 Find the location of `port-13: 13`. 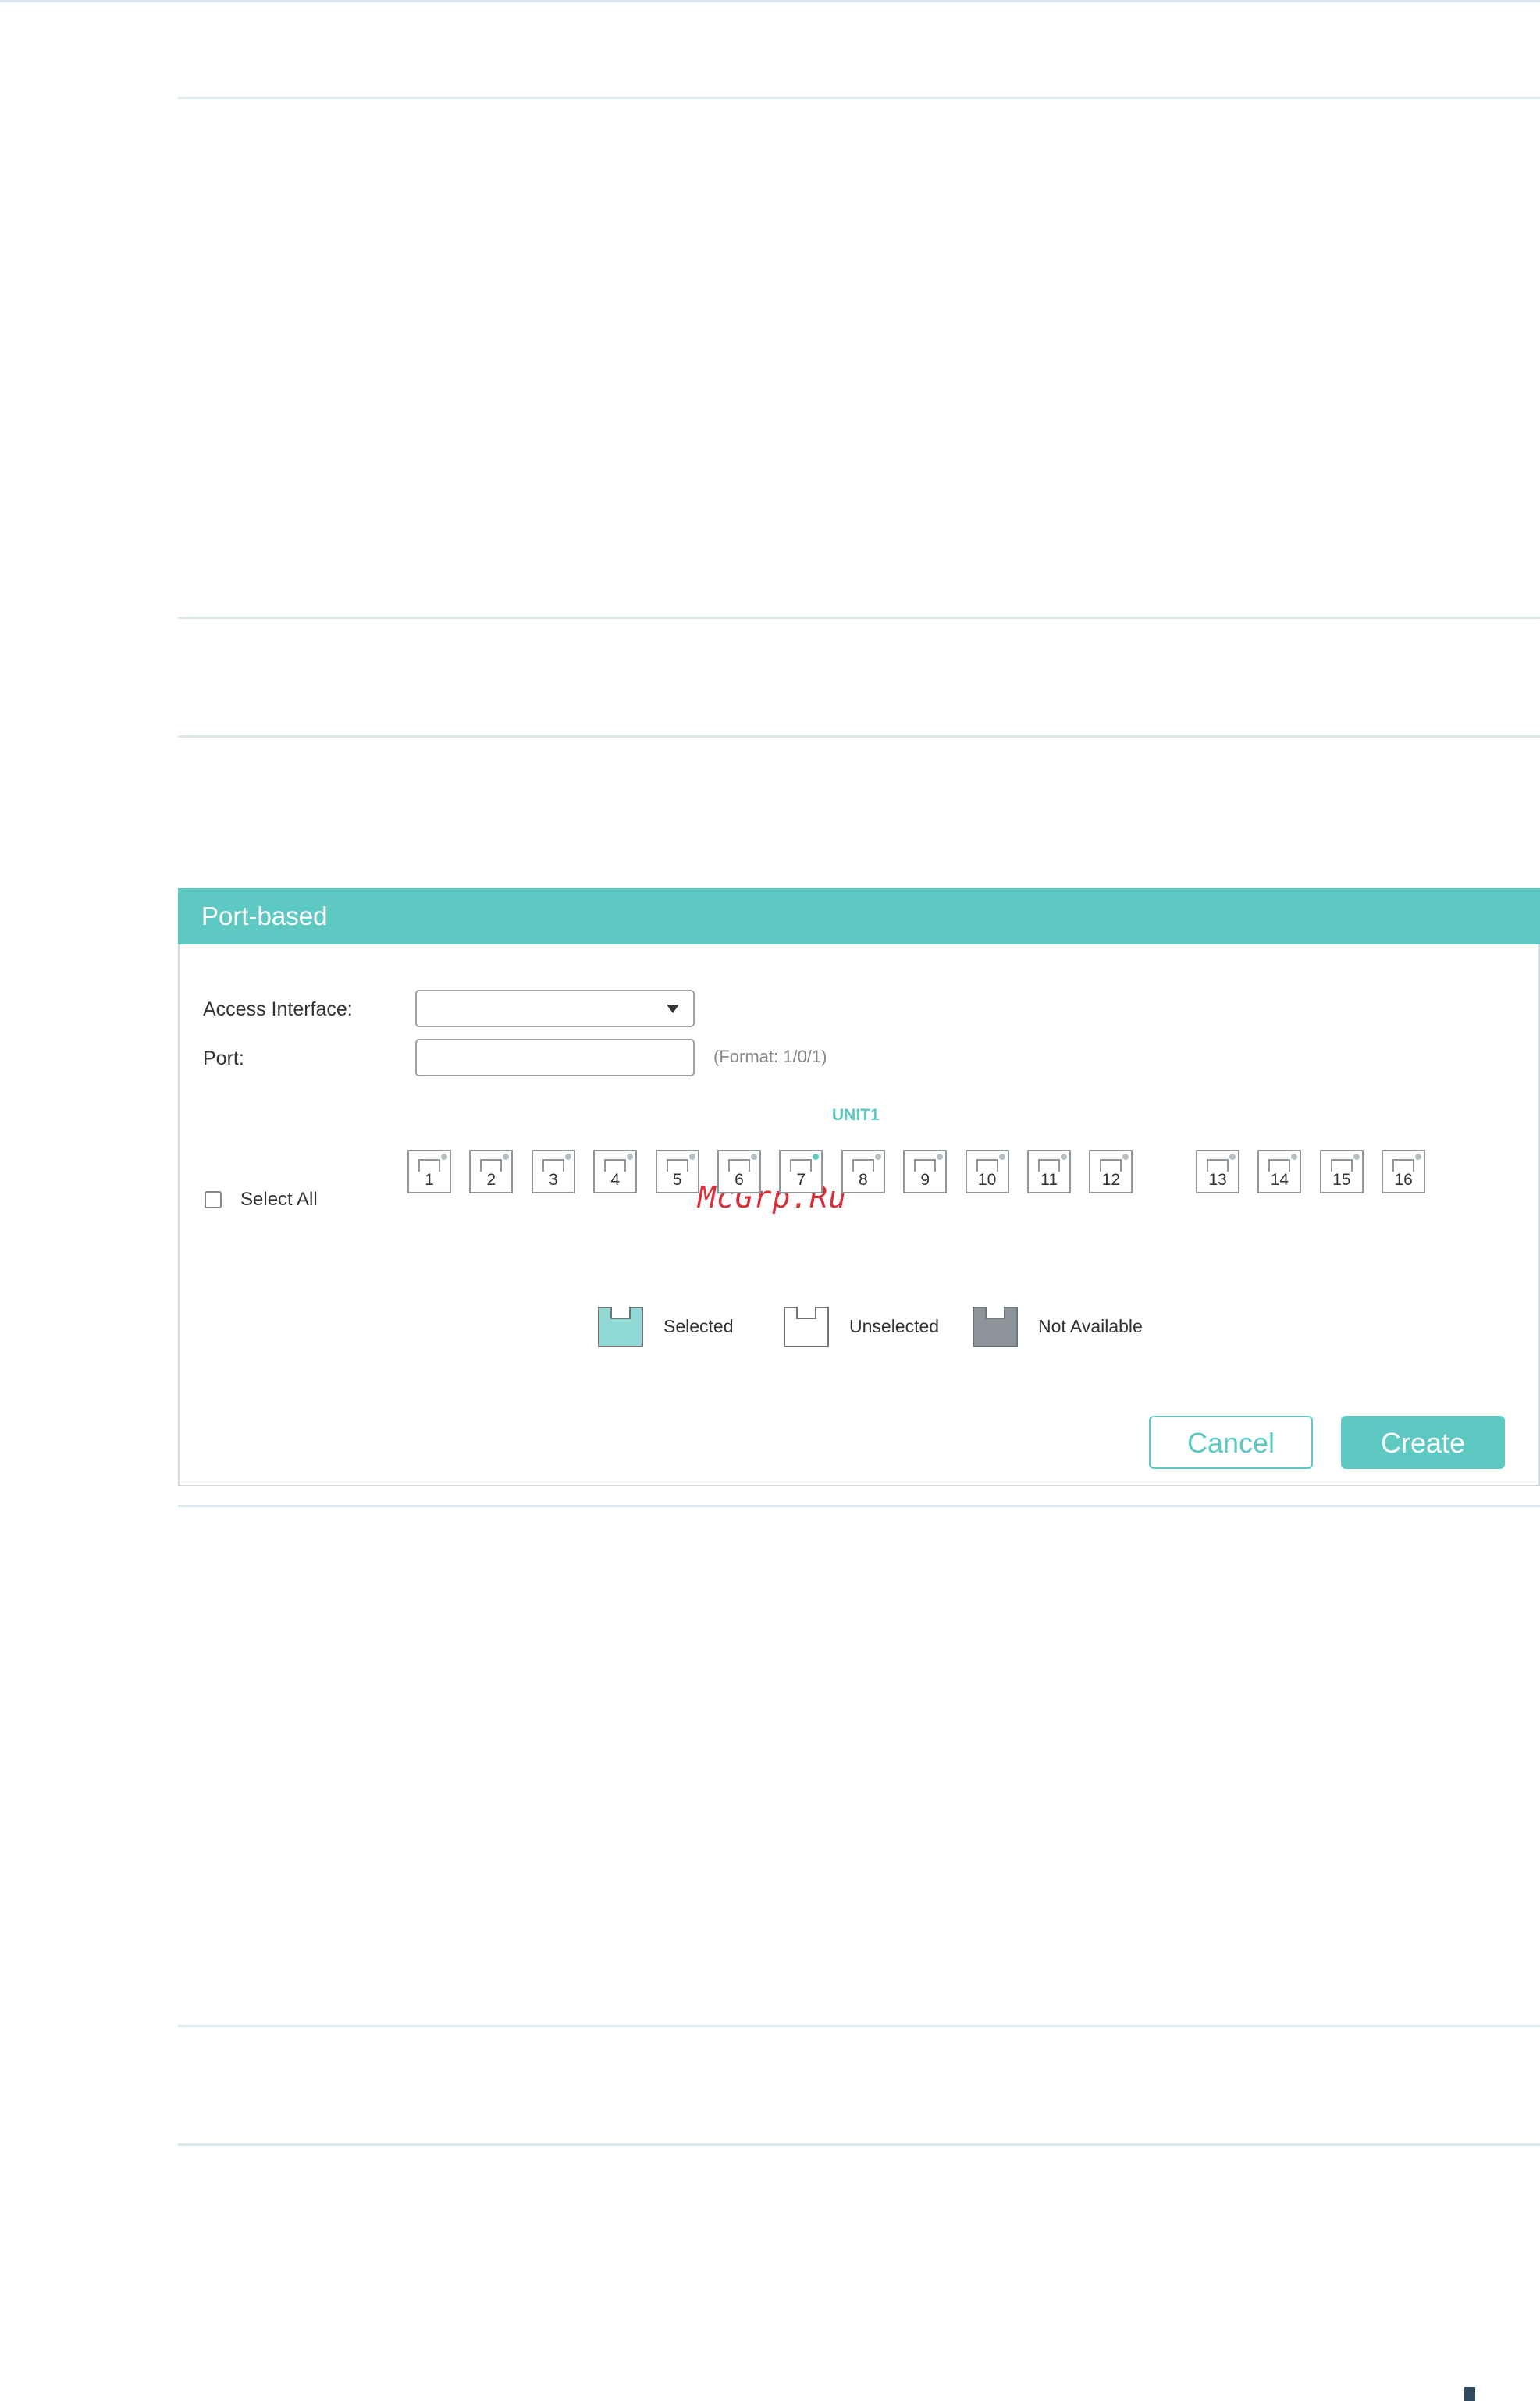

port-13: 13 is located at coordinates (1217, 1171).